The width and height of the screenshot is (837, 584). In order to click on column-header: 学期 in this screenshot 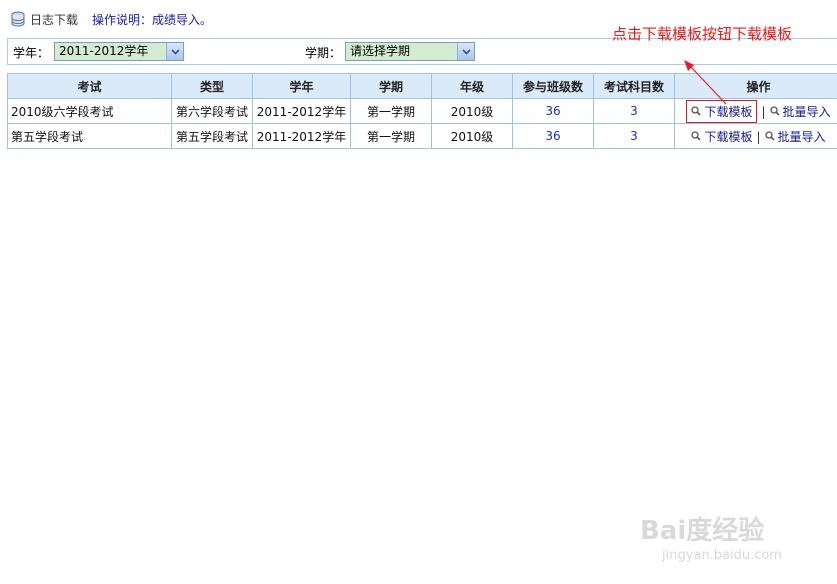, I will do `click(391, 86)`.